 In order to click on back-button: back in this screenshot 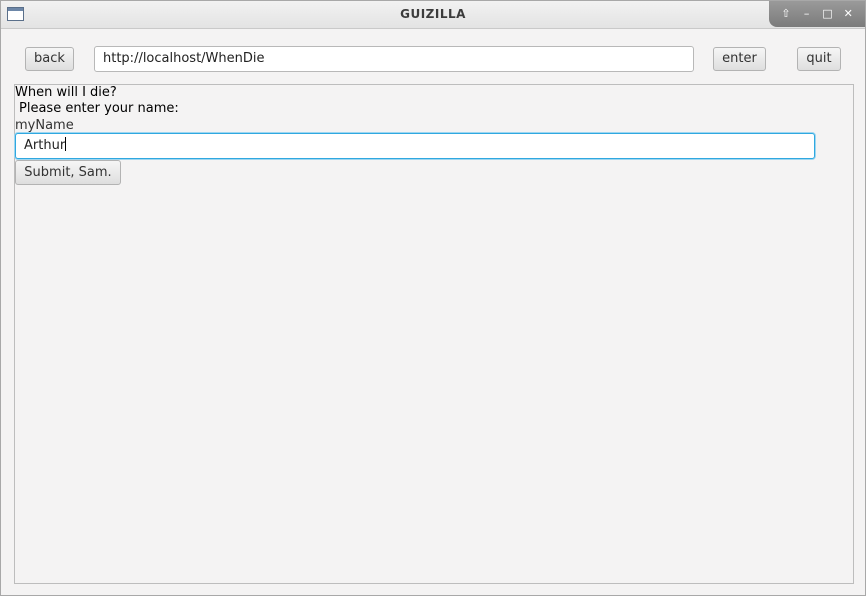, I will do `click(49, 59)`.